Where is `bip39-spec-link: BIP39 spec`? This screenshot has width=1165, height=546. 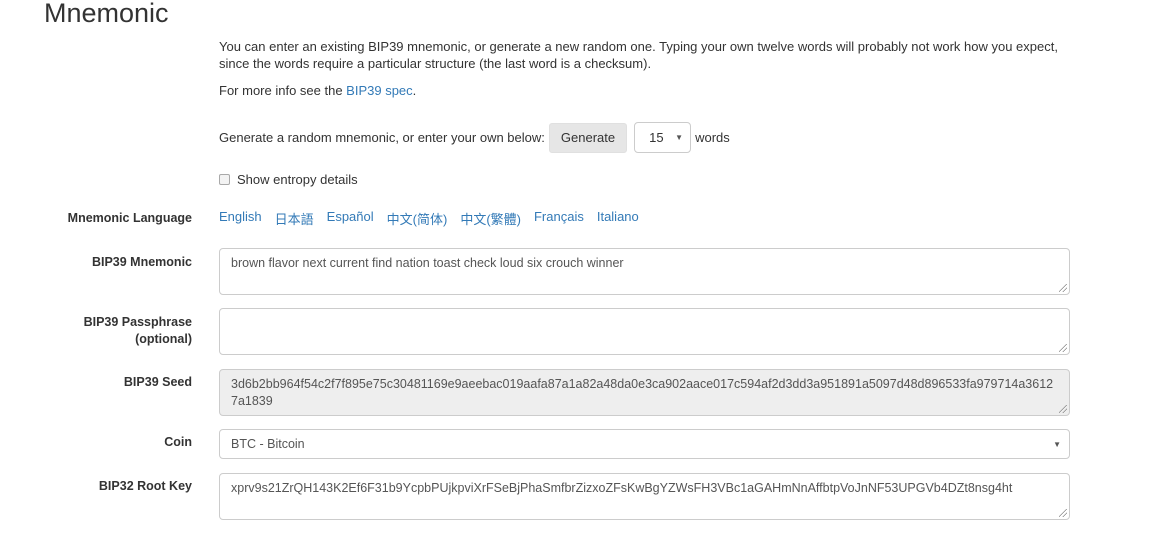
bip39-spec-link: BIP39 spec is located at coordinates (379, 90).